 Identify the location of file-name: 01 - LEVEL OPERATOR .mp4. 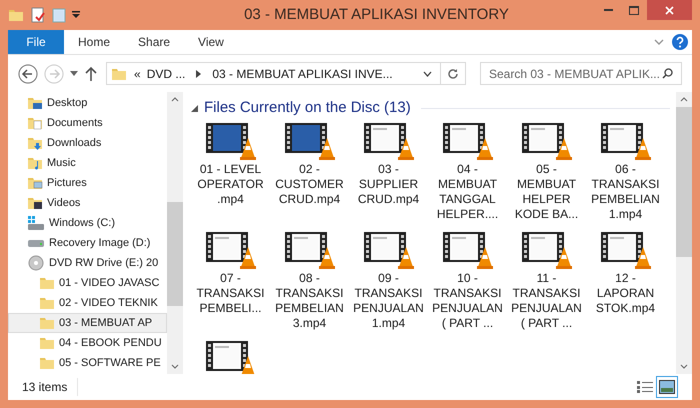
(230, 185).